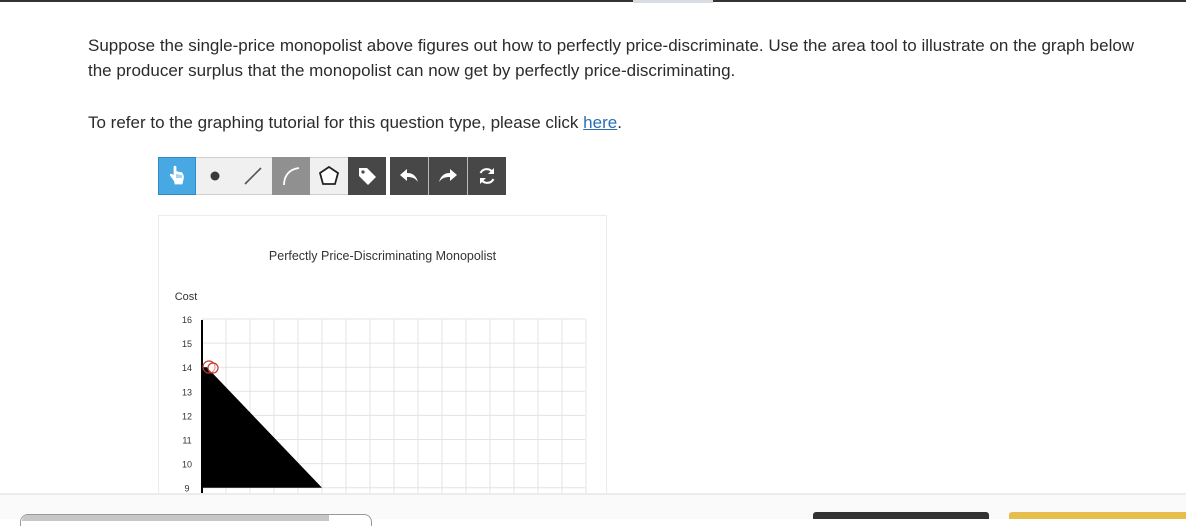 Image resolution: width=1186 pixels, height=526 pixels. Describe the element at coordinates (187, 344) in the screenshot. I see `y-tick-label: 15` at that location.